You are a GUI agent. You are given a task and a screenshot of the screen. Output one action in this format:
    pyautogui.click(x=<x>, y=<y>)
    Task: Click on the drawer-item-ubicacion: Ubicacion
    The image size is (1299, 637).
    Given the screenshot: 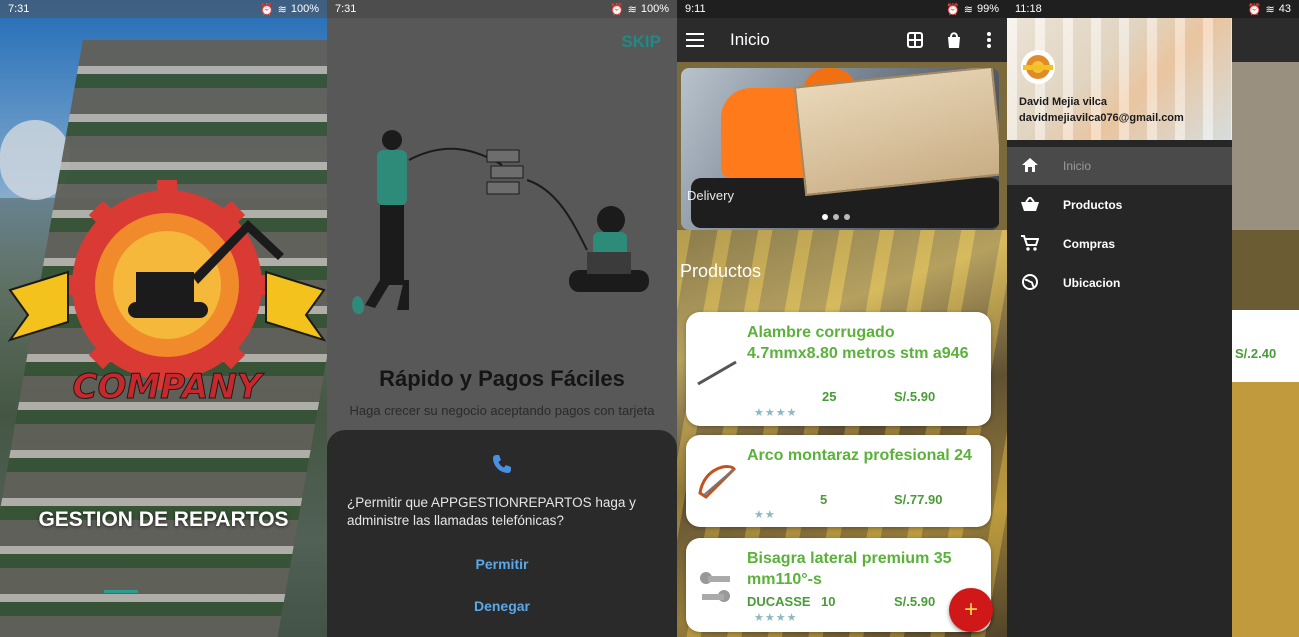 What is the action you would take?
    pyautogui.click(x=1119, y=283)
    